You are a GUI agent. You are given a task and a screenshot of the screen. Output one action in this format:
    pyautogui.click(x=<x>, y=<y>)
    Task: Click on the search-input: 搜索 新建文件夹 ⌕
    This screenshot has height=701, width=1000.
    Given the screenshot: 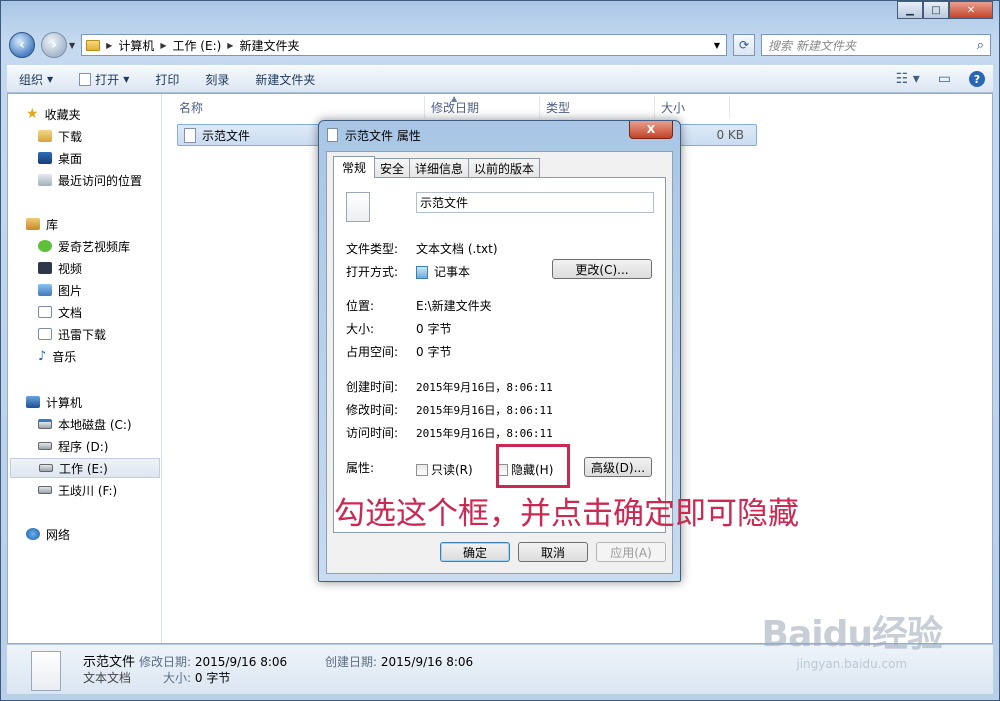 What is the action you would take?
    pyautogui.click(x=876, y=45)
    